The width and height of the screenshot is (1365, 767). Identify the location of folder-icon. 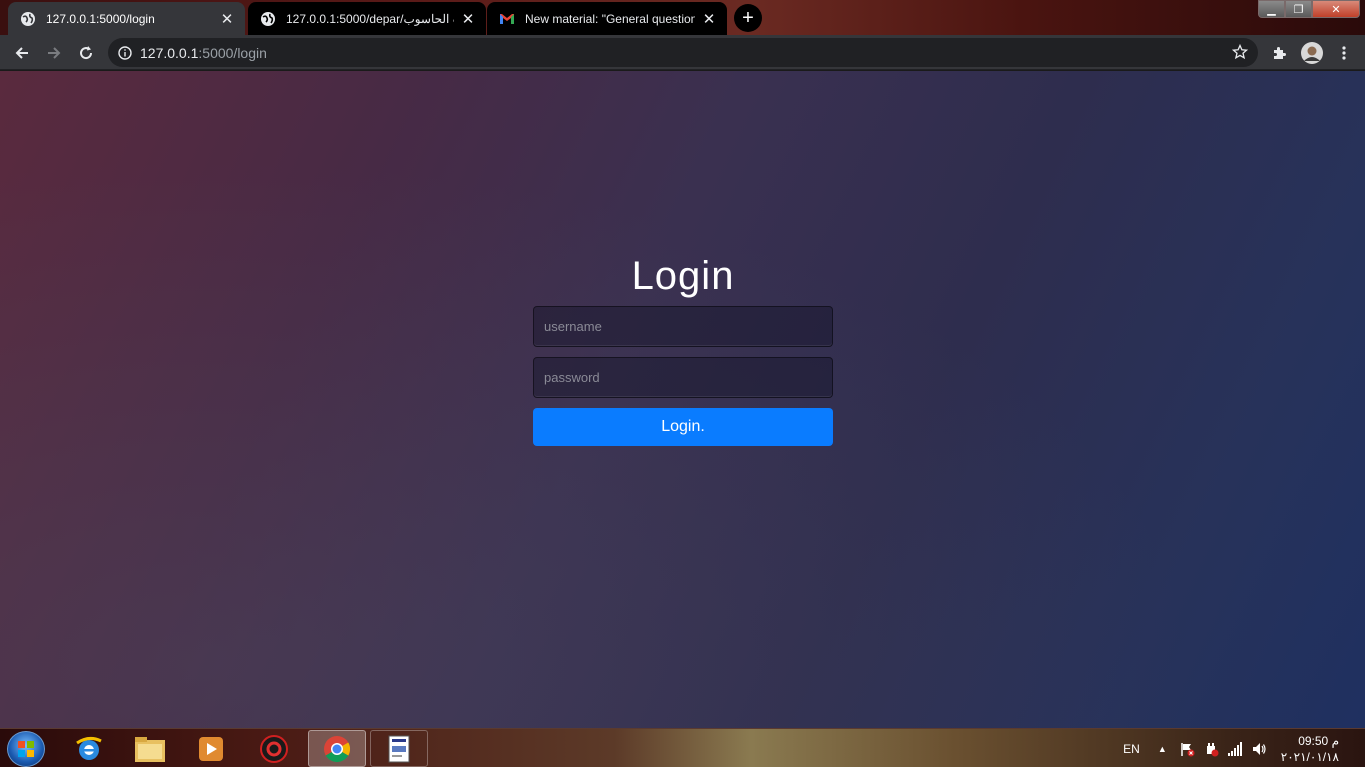
(150, 749).